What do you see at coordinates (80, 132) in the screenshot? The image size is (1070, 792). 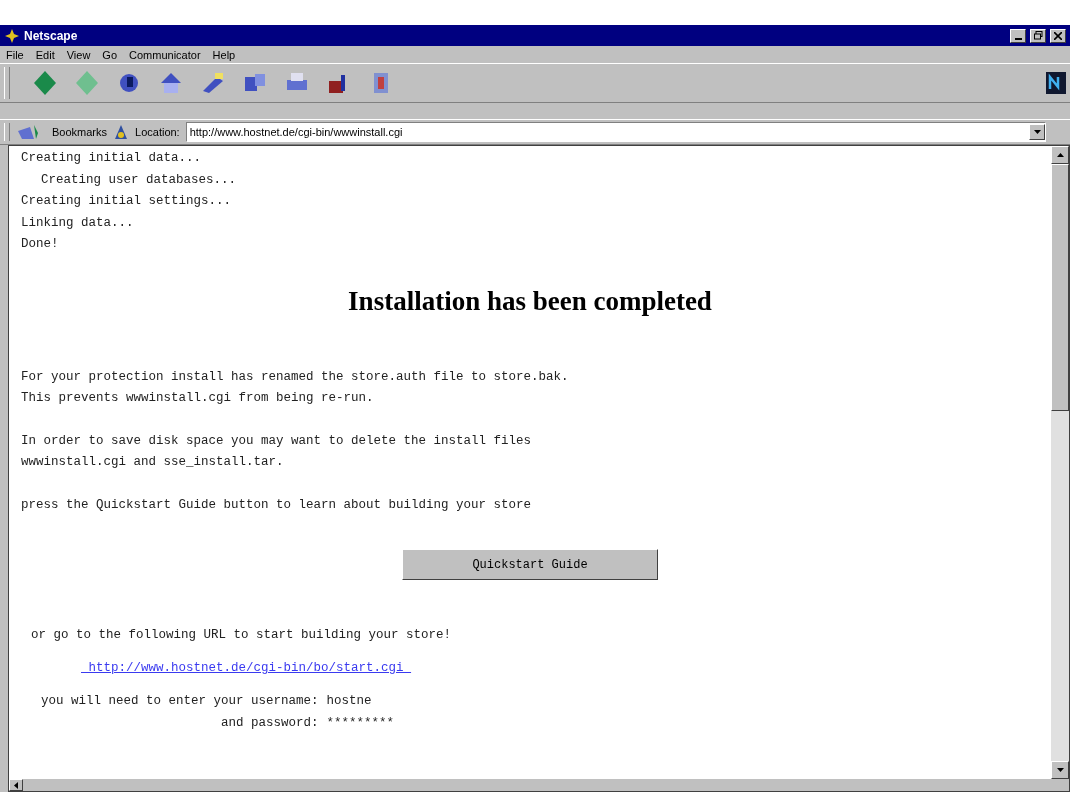 I see `bookmarks-button: Bookmarks` at bounding box center [80, 132].